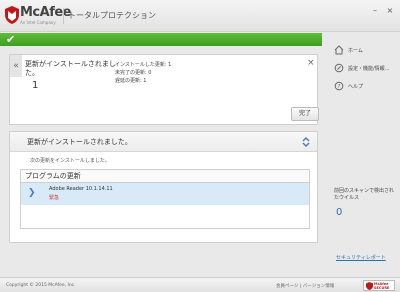 The width and height of the screenshot is (400, 292). I want to click on update-count: 1, so click(35, 85).